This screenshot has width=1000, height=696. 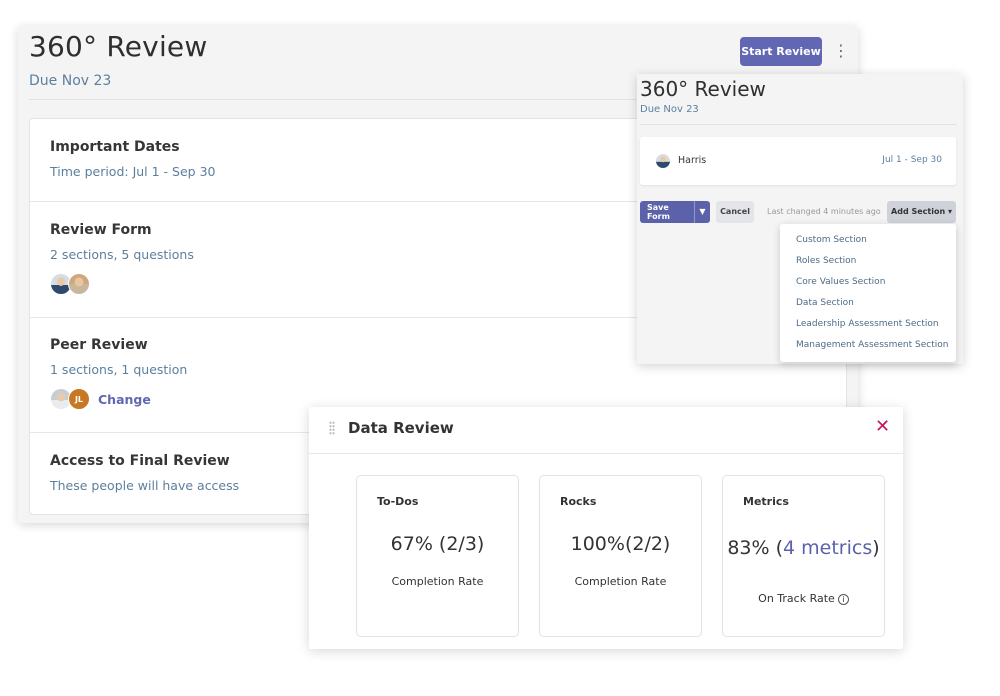 What do you see at coordinates (918, 211) in the screenshot?
I see `add-section-label: Add Section` at bounding box center [918, 211].